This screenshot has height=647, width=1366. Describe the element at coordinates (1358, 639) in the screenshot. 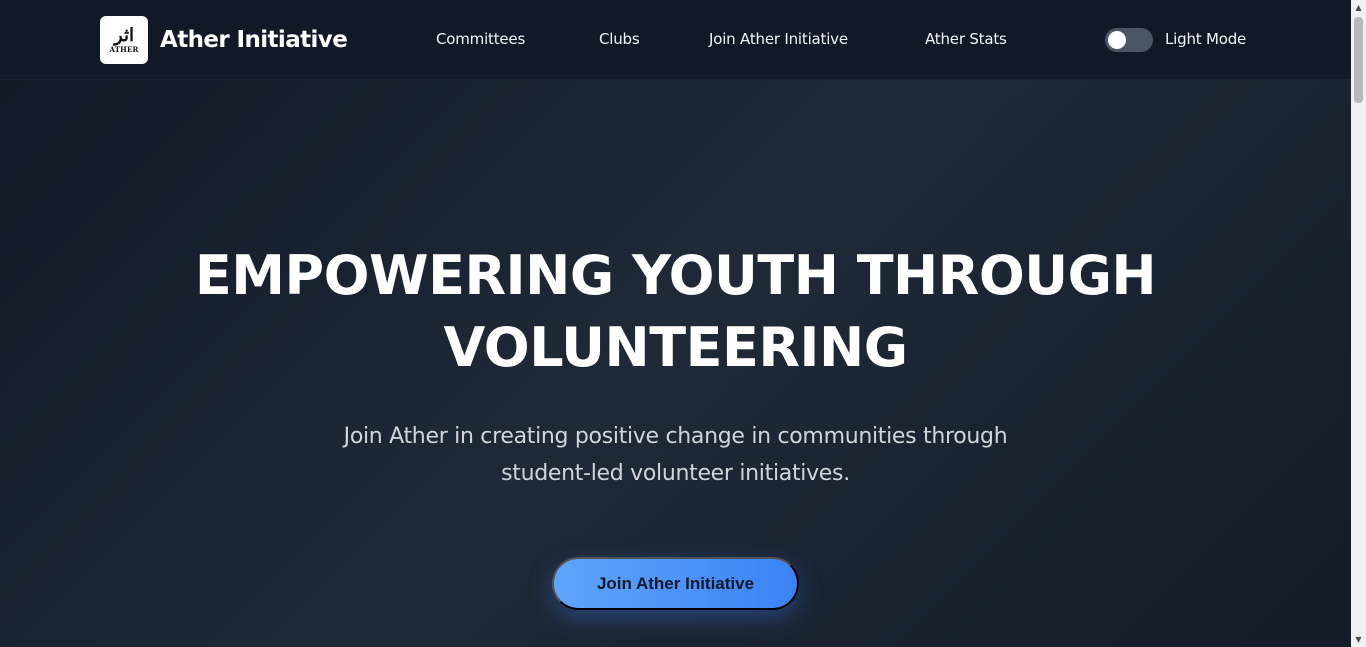

I see `scroll-down-icon: ▼` at that location.